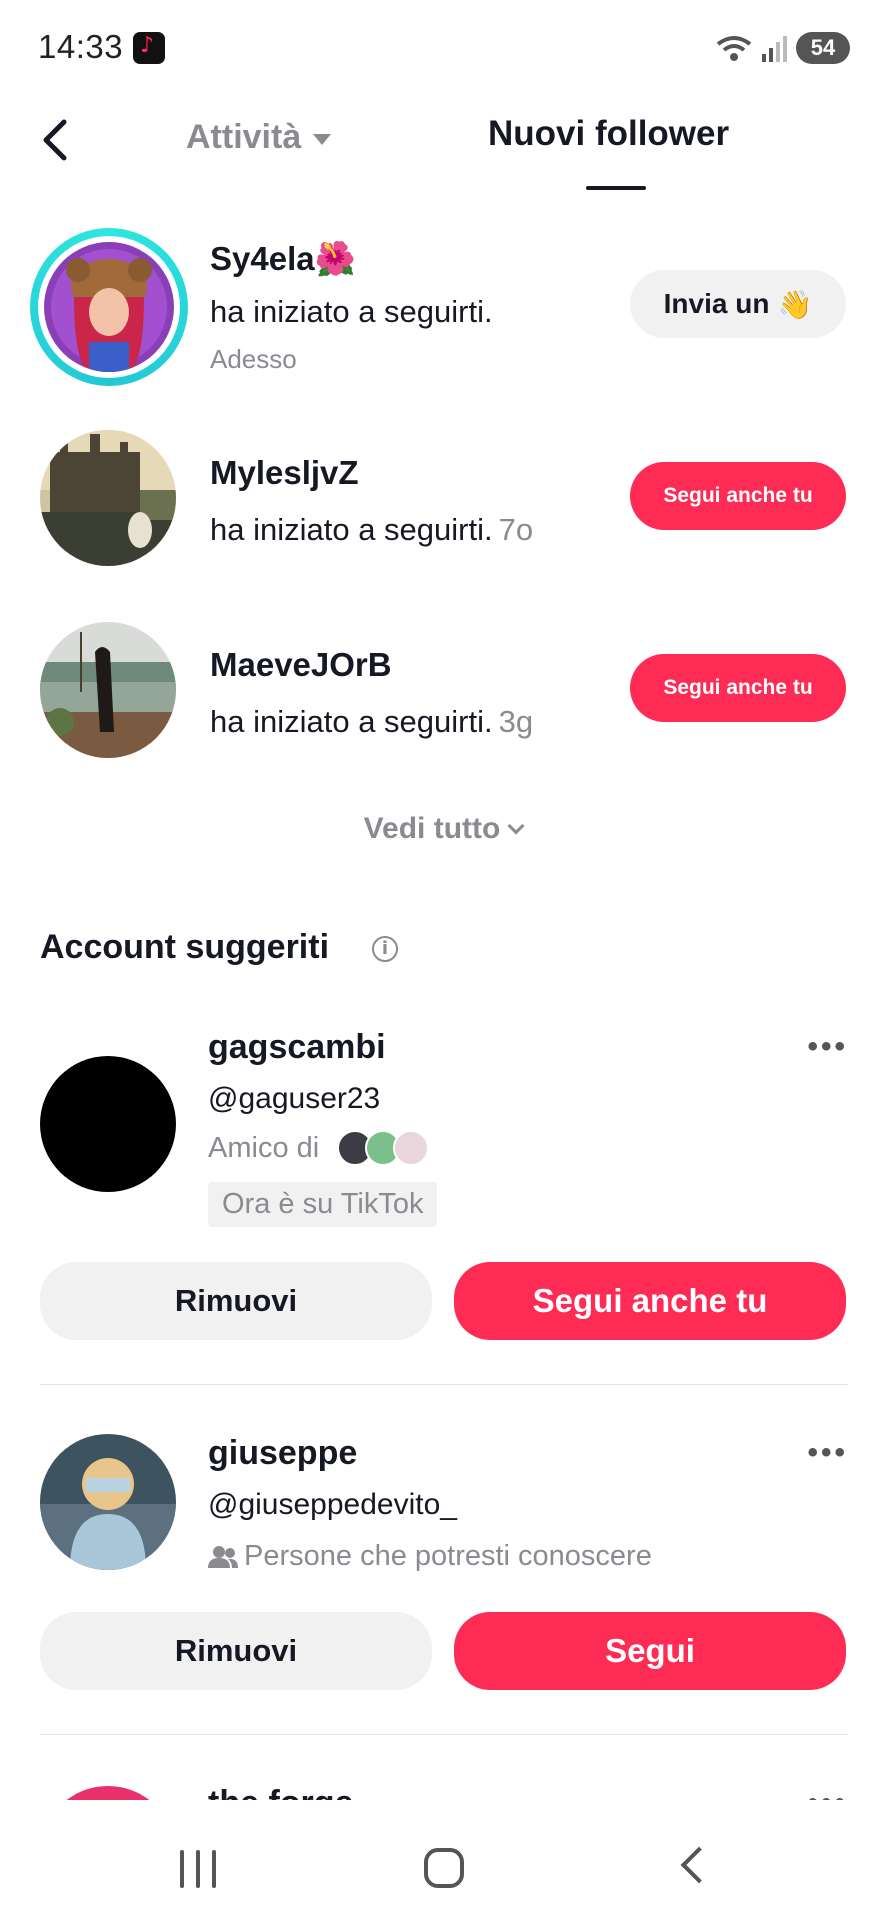 This screenshot has width=886, height=1920. What do you see at coordinates (608, 134) in the screenshot?
I see `tab-new-followers: Nuovi follower` at bounding box center [608, 134].